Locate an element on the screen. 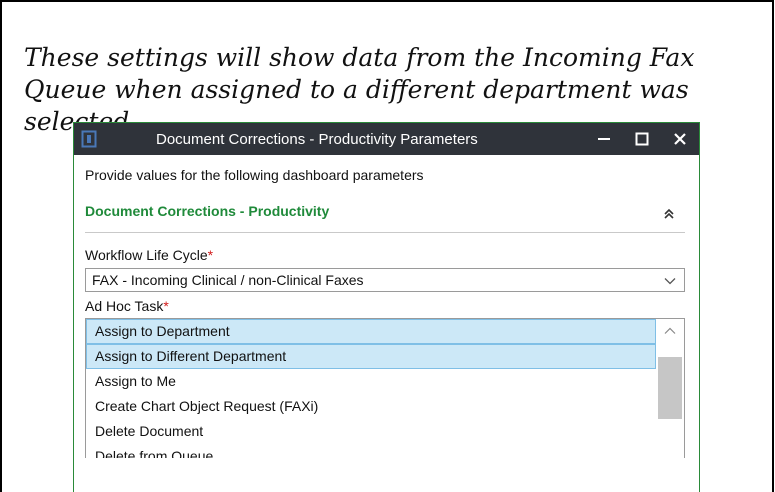 The image size is (775, 492). adhoc-label: Ad Hoc Task* is located at coordinates (388, 306).